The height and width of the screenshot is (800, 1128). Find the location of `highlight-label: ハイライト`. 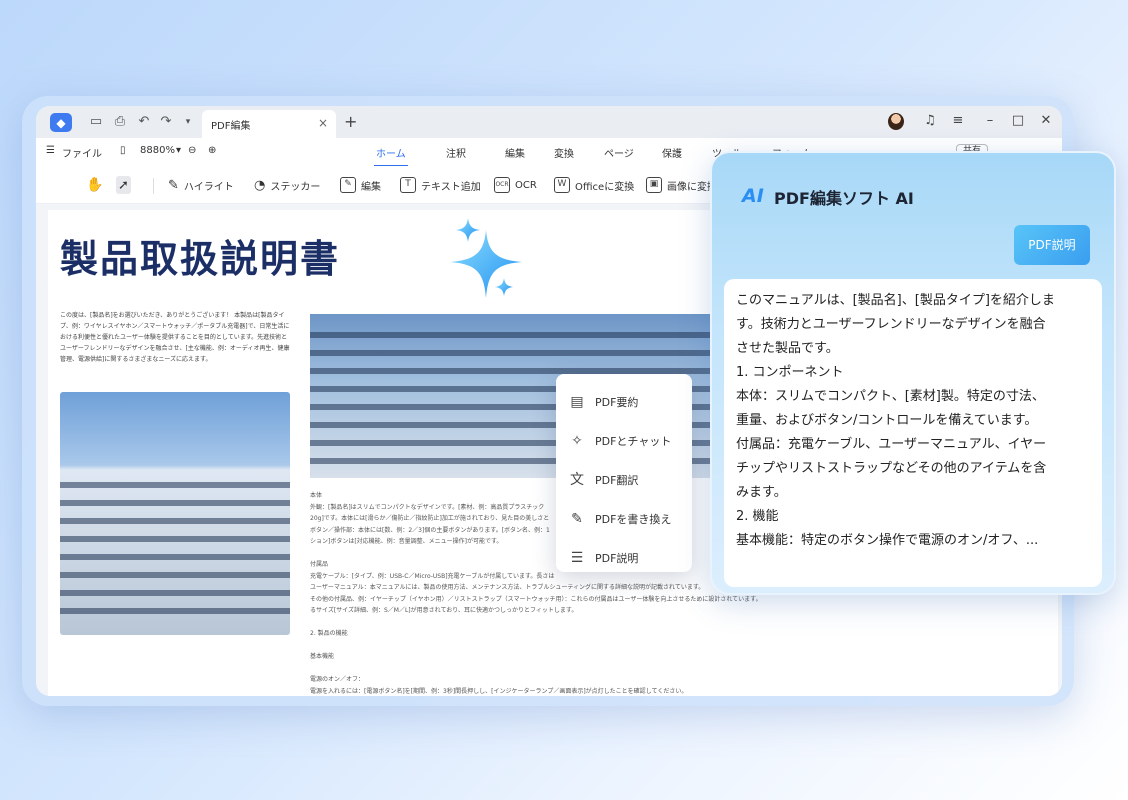

highlight-label: ハイライト is located at coordinates (208, 187).